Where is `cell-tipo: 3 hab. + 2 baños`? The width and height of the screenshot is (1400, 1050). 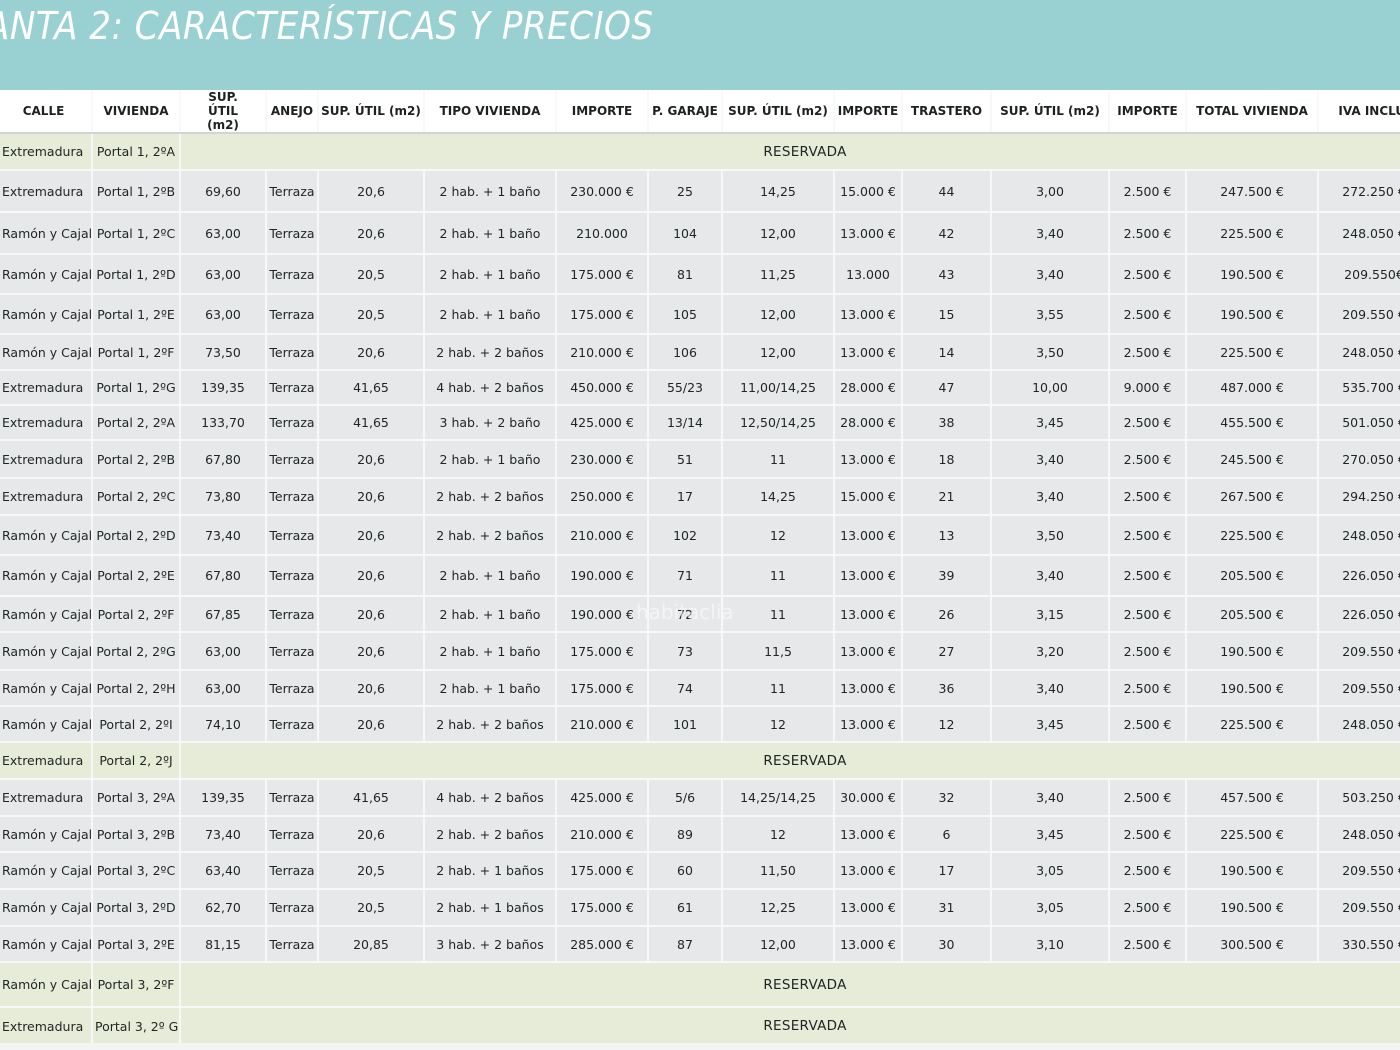 cell-tipo: 3 hab. + 2 baños is located at coordinates (490, 944).